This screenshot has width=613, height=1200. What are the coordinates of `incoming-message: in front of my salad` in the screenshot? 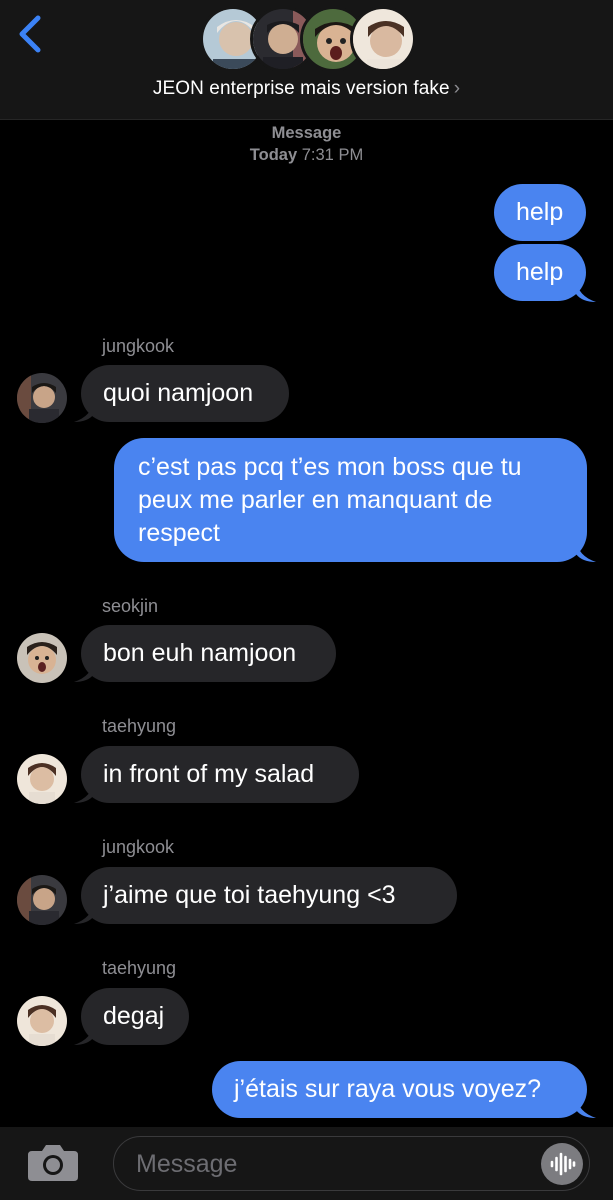 It's located at (220, 774).